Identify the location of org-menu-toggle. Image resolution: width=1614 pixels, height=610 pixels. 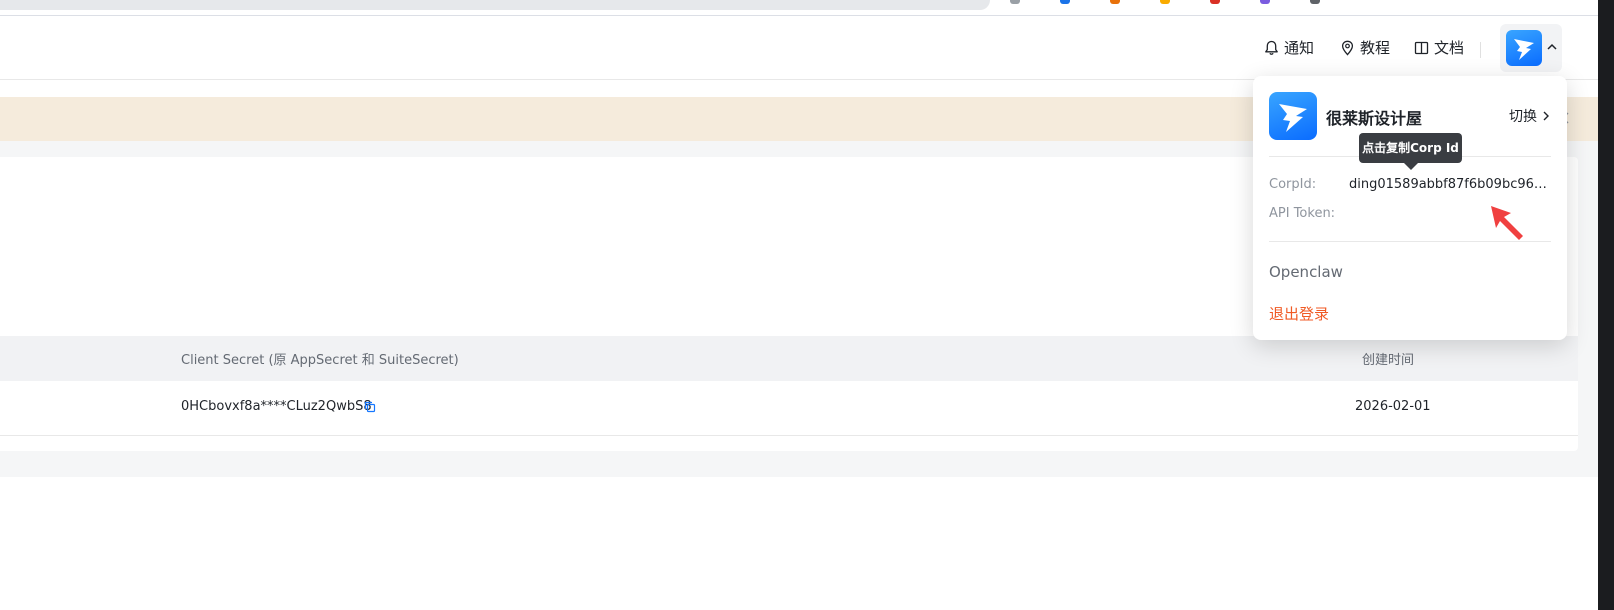
(1531, 48).